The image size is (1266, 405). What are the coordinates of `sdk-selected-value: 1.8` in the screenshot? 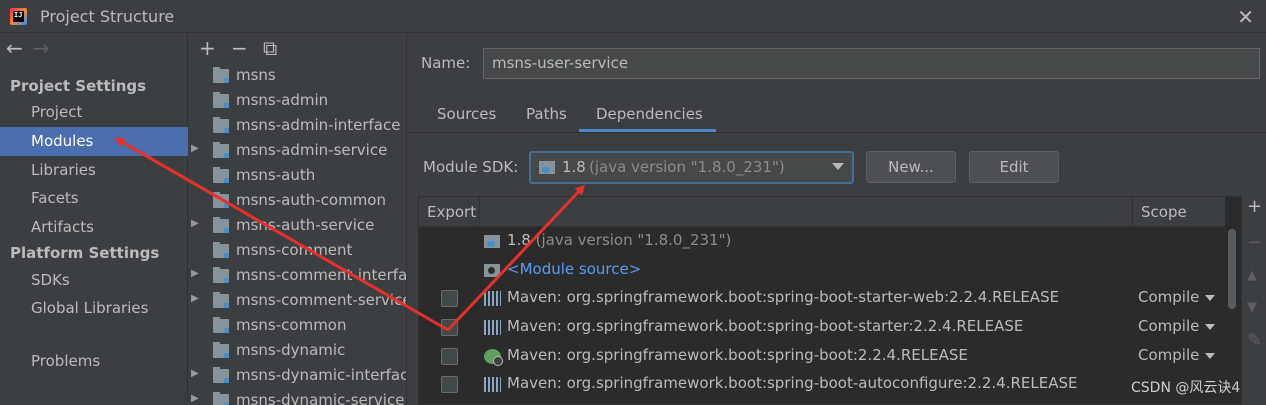 It's located at (574, 167).